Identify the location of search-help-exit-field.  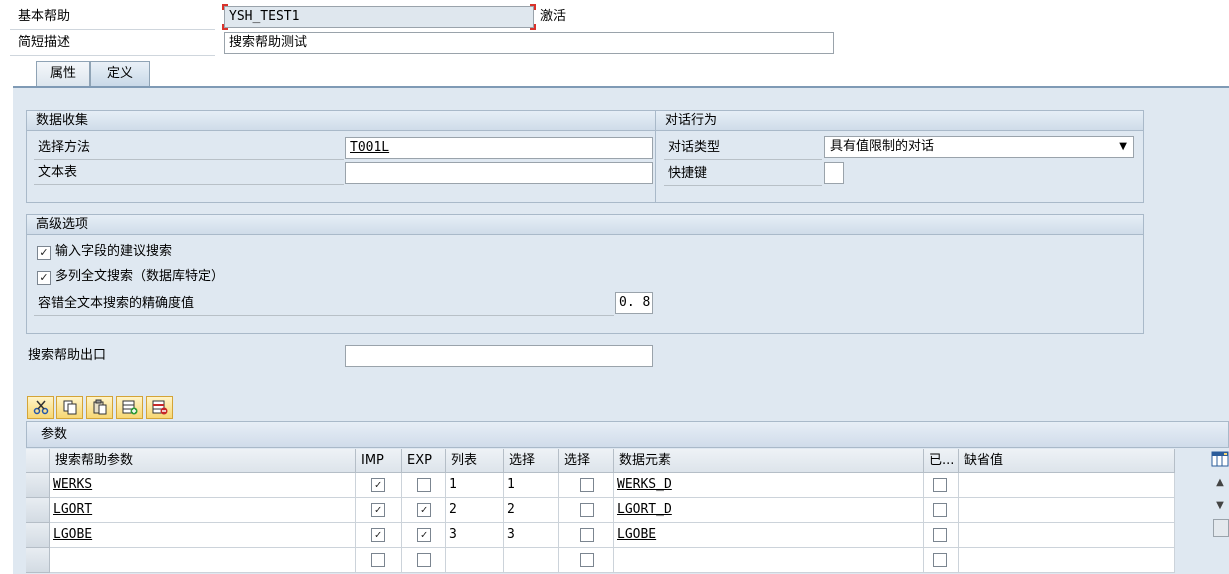
(499, 356).